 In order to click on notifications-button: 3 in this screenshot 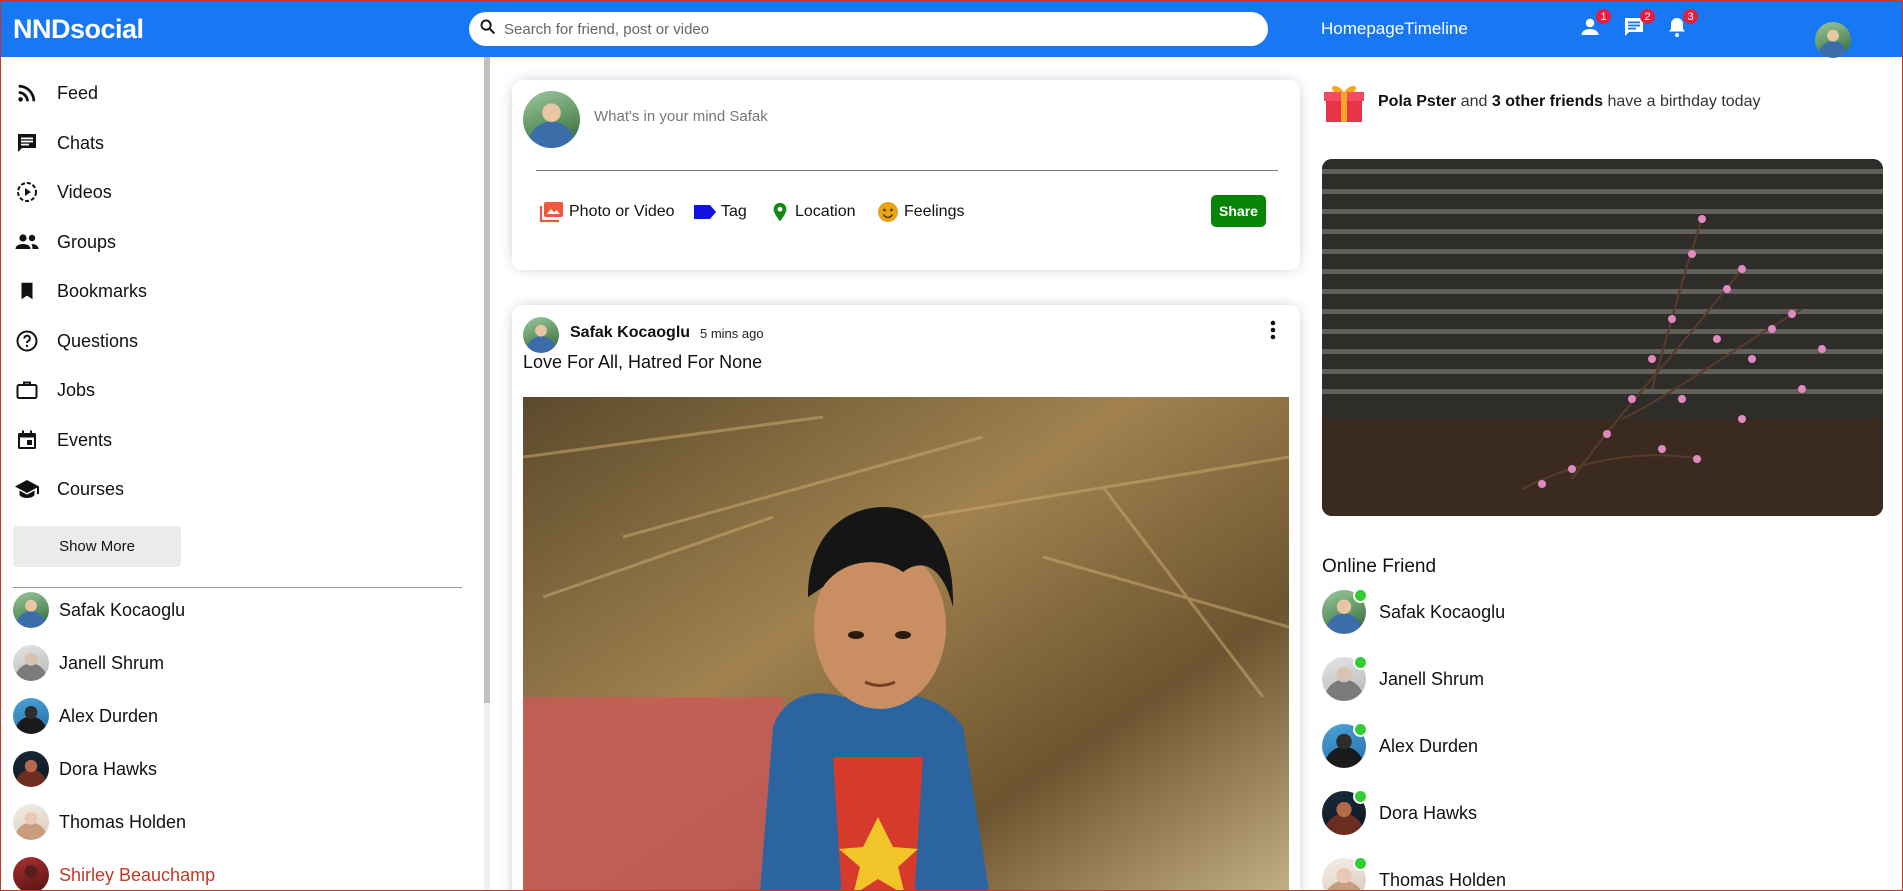, I will do `click(1680, 26)`.